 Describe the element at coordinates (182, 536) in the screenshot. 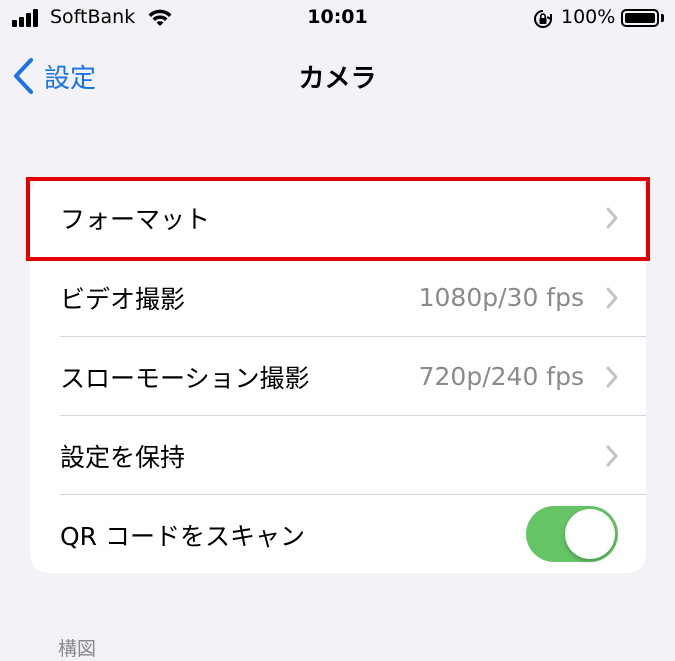

I see `row-label: QR コードをスキャン` at that location.